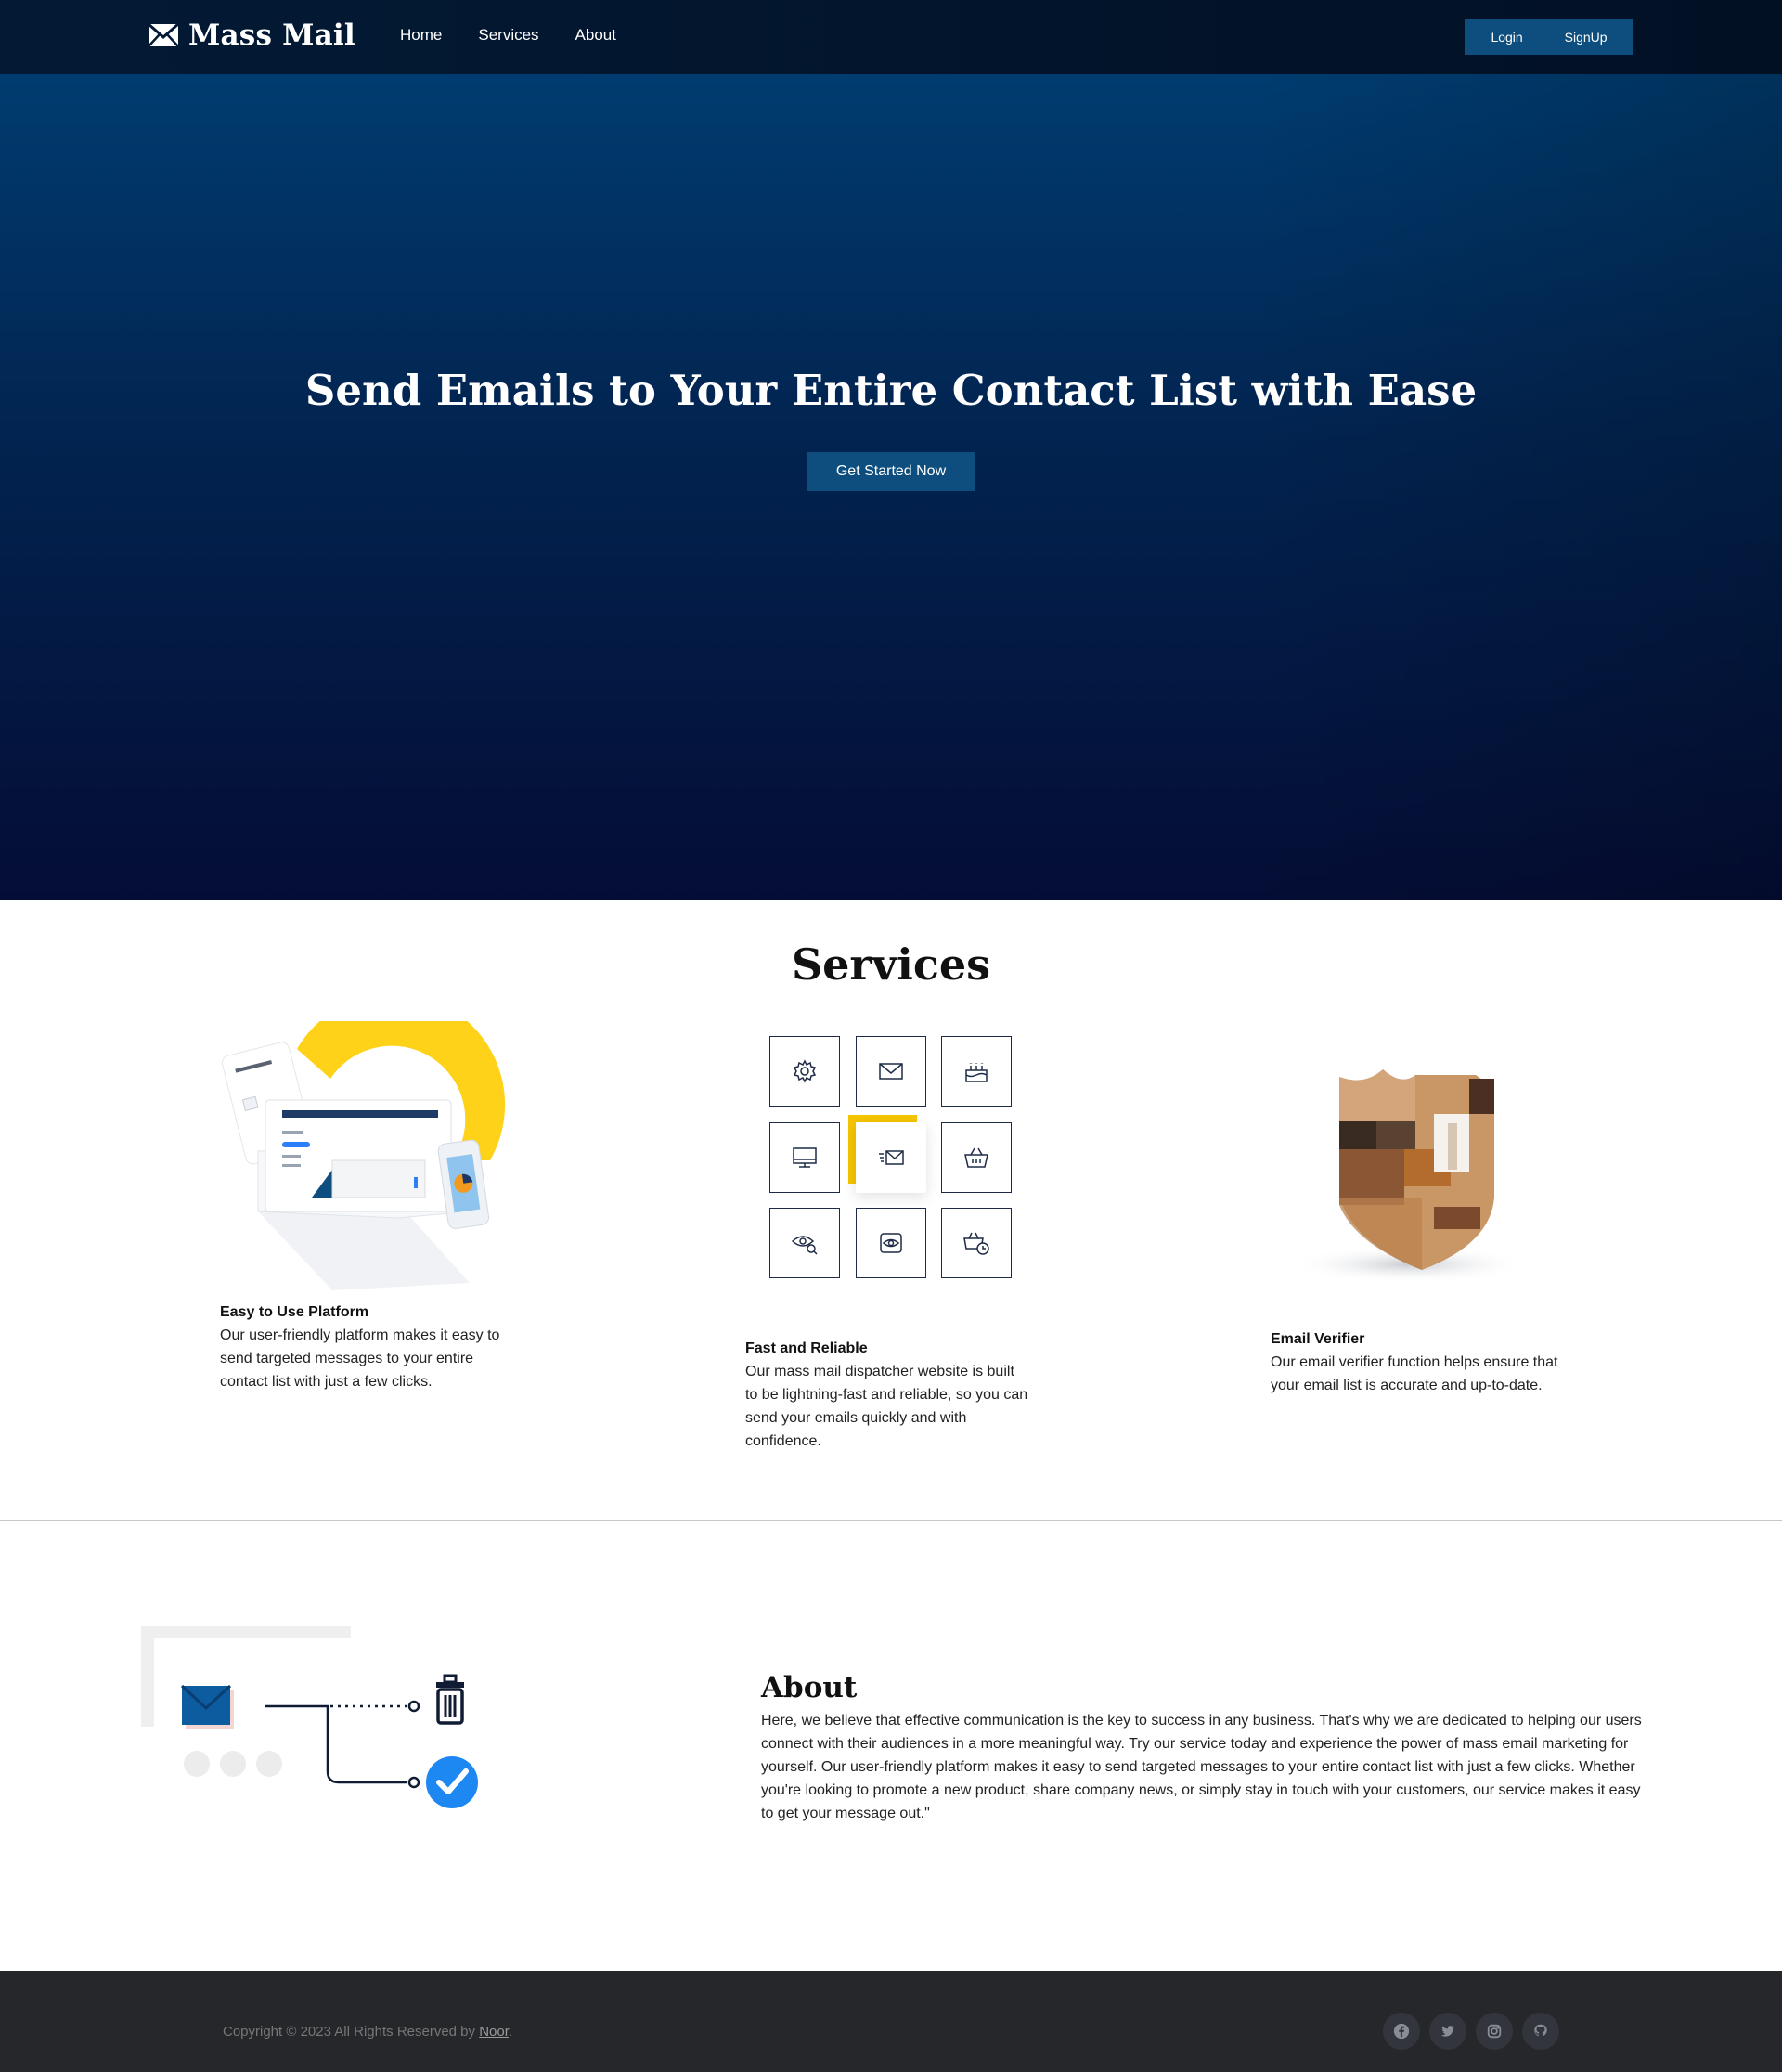  I want to click on service-title: Email Verifier, so click(1318, 1339).